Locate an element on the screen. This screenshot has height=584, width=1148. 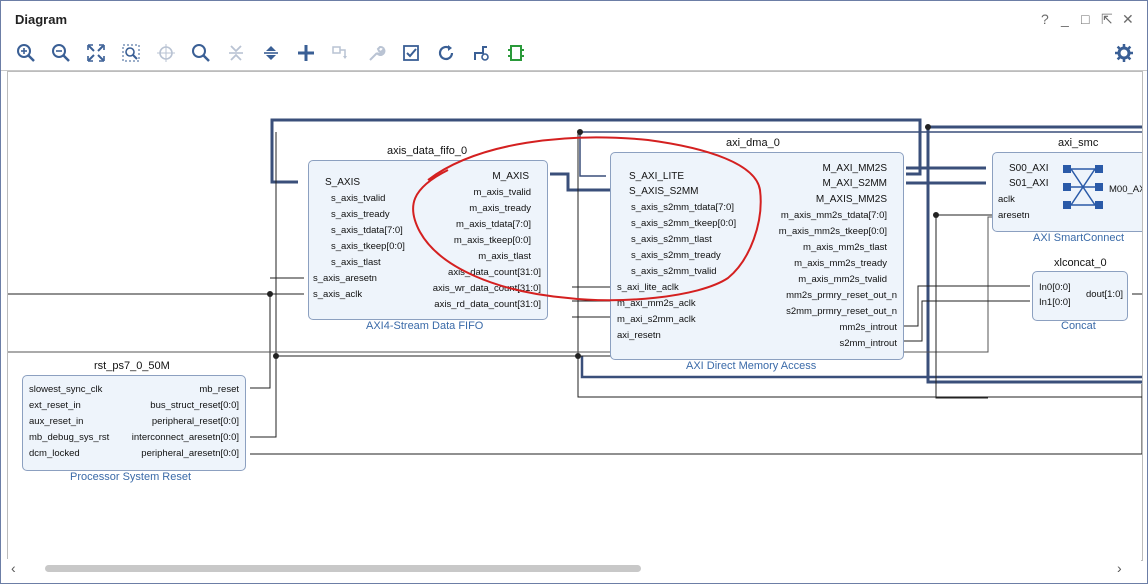
smc-port-m00-axi: M00_AXI is located at coordinates (1125, 189).